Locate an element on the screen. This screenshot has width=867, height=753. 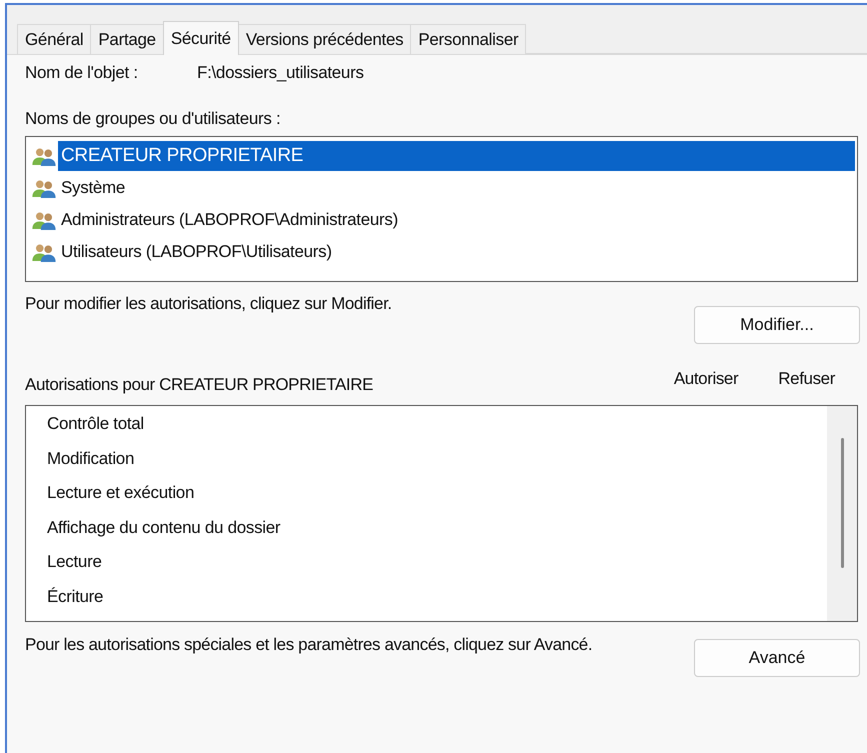
advanced-button: Avancé is located at coordinates (777, 658).